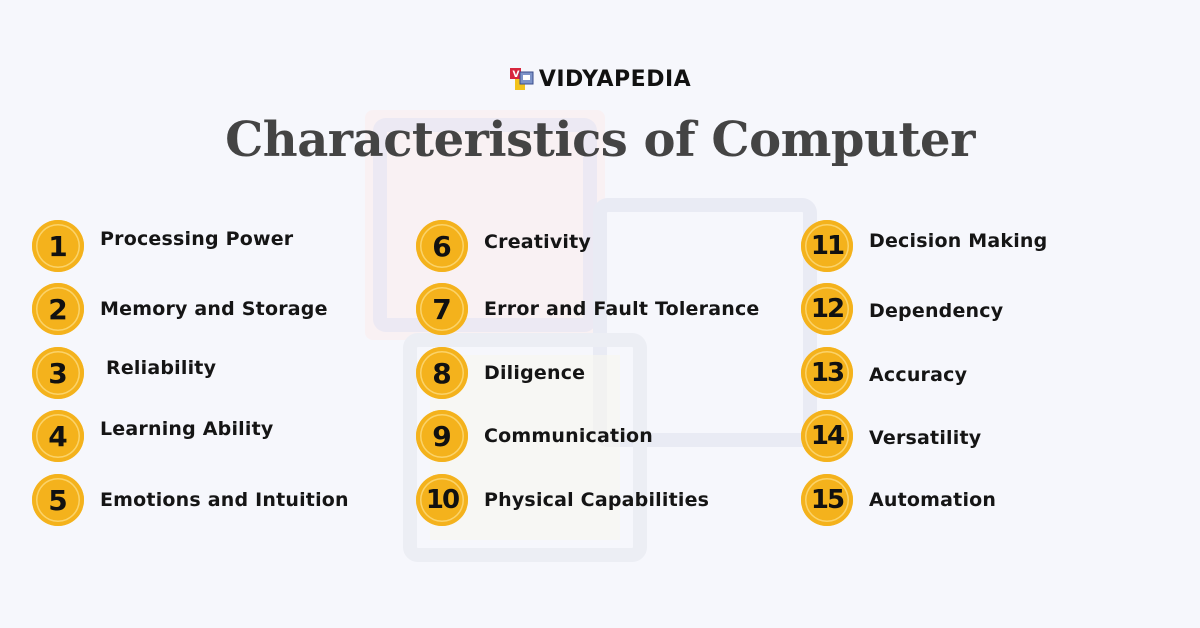 The width and height of the screenshot is (1200, 628). What do you see at coordinates (58, 500) in the screenshot?
I see `number-badge: 5` at bounding box center [58, 500].